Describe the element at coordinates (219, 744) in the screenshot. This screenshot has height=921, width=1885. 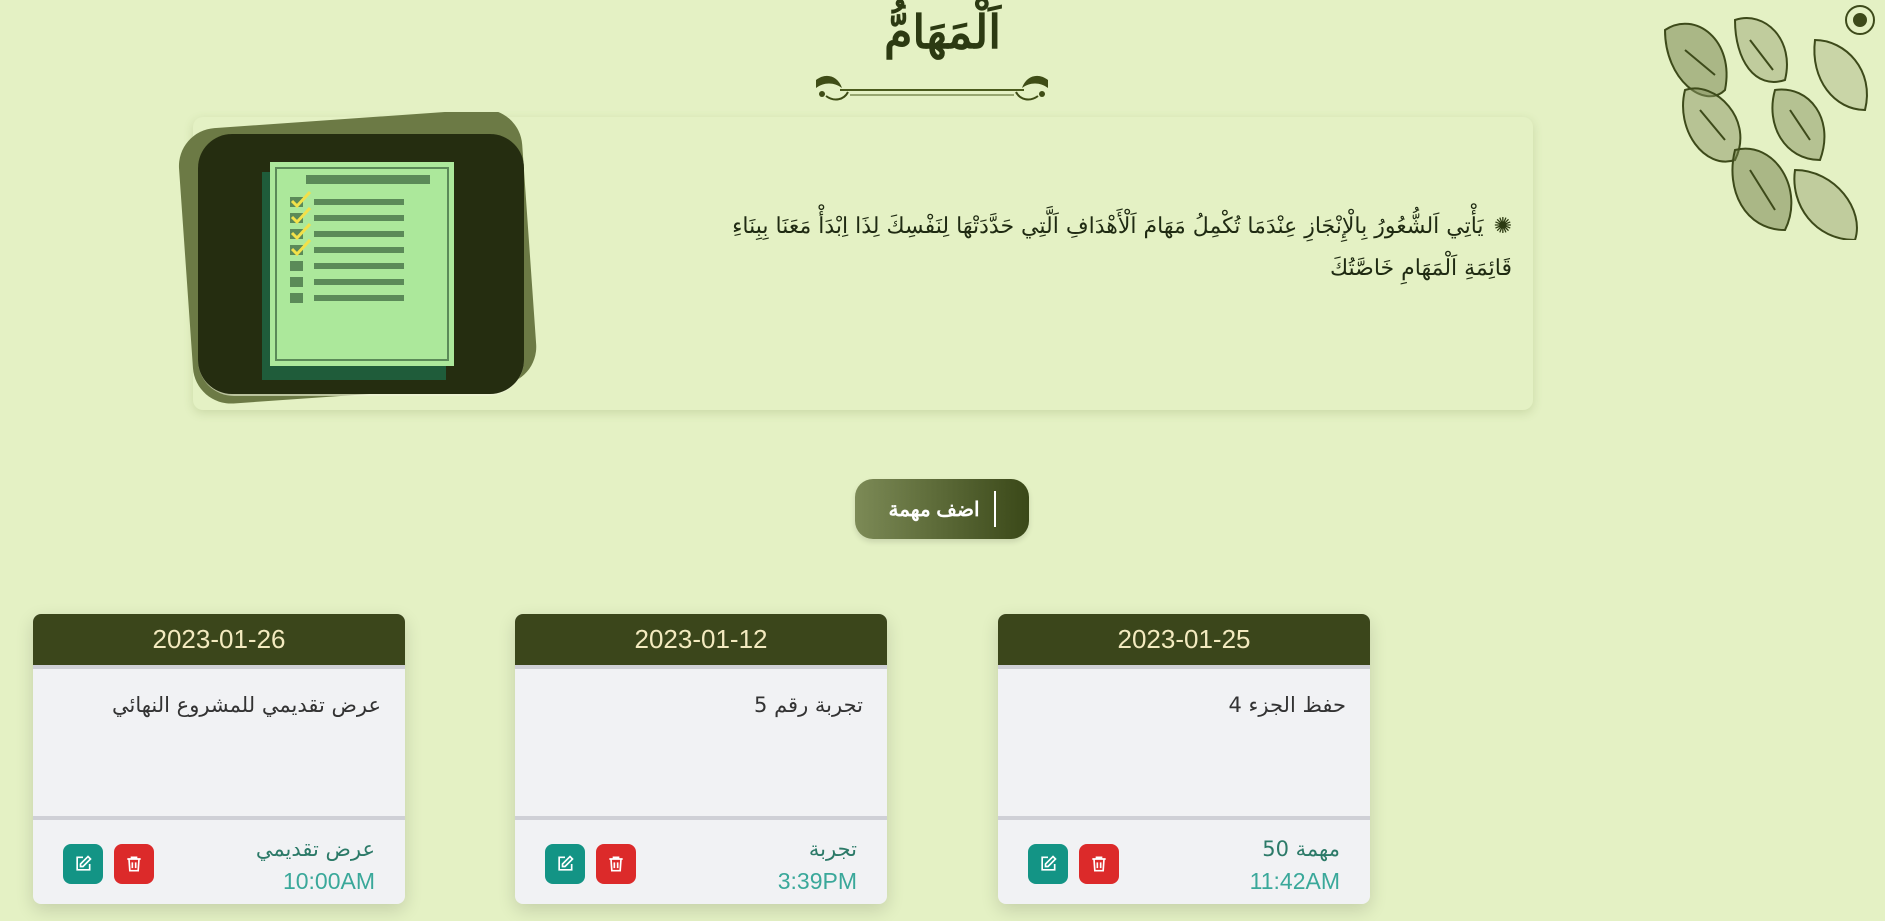
I see `task-title: عرض تقديمي للمشروع النهائي` at that location.